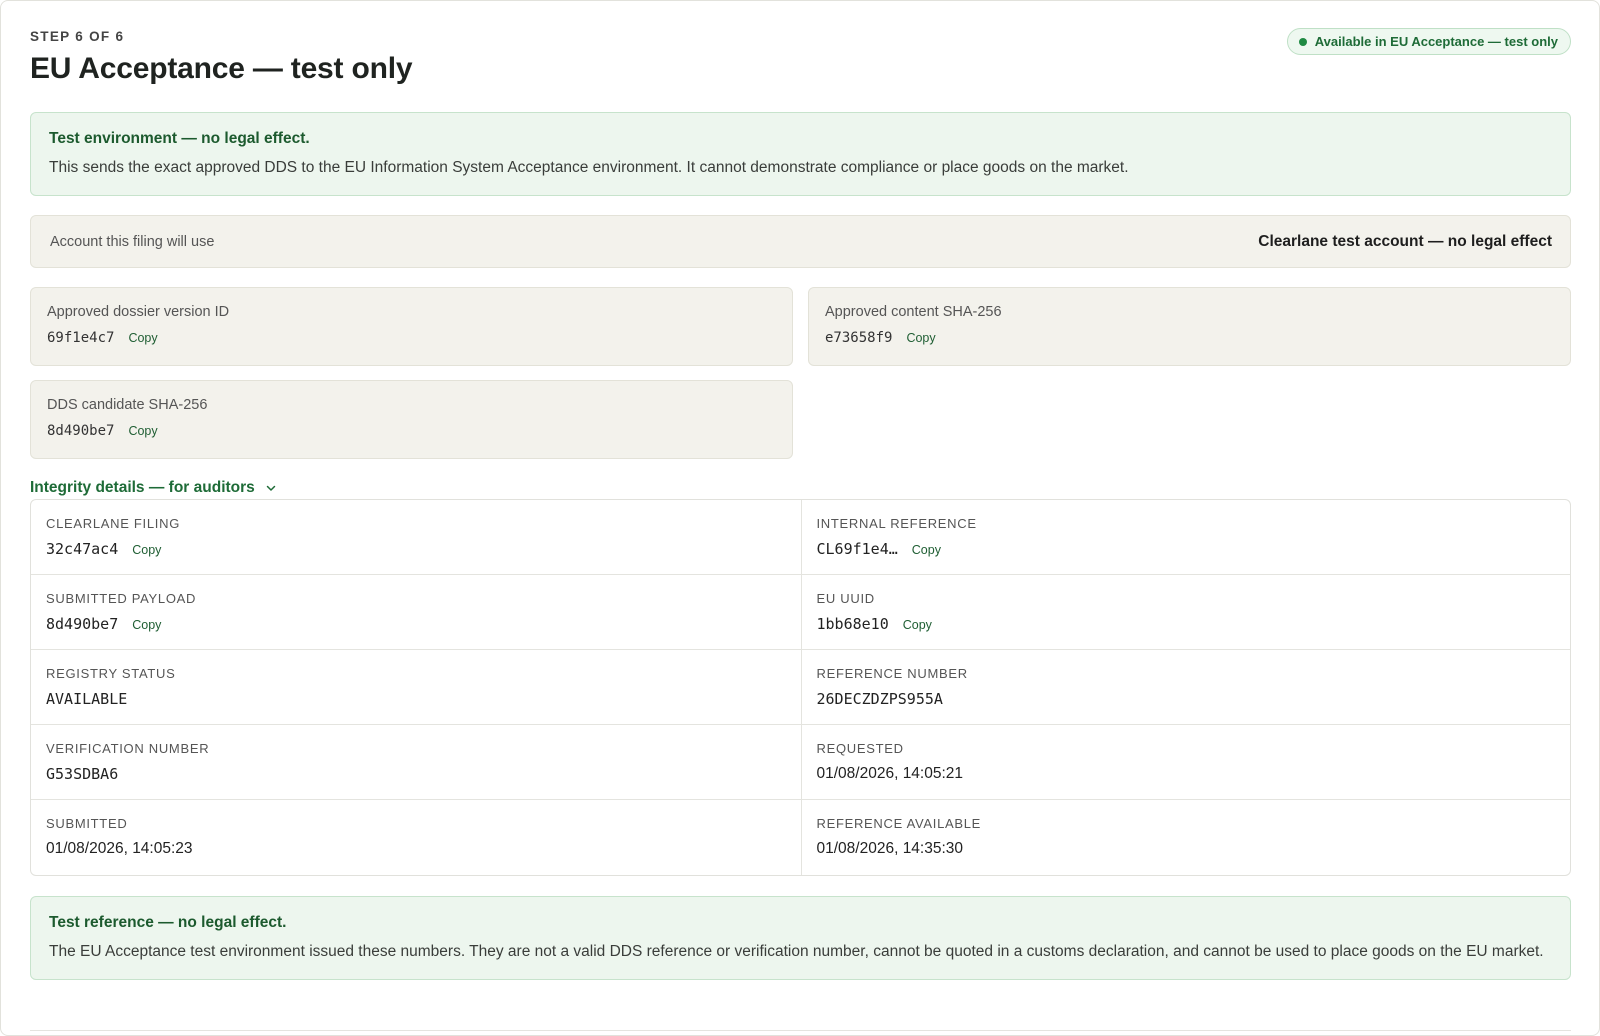  Describe the element at coordinates (416, 762) in the screenshot. I see `table-cell: VERIFICATION NUMBER G53SDBA6` at that location.